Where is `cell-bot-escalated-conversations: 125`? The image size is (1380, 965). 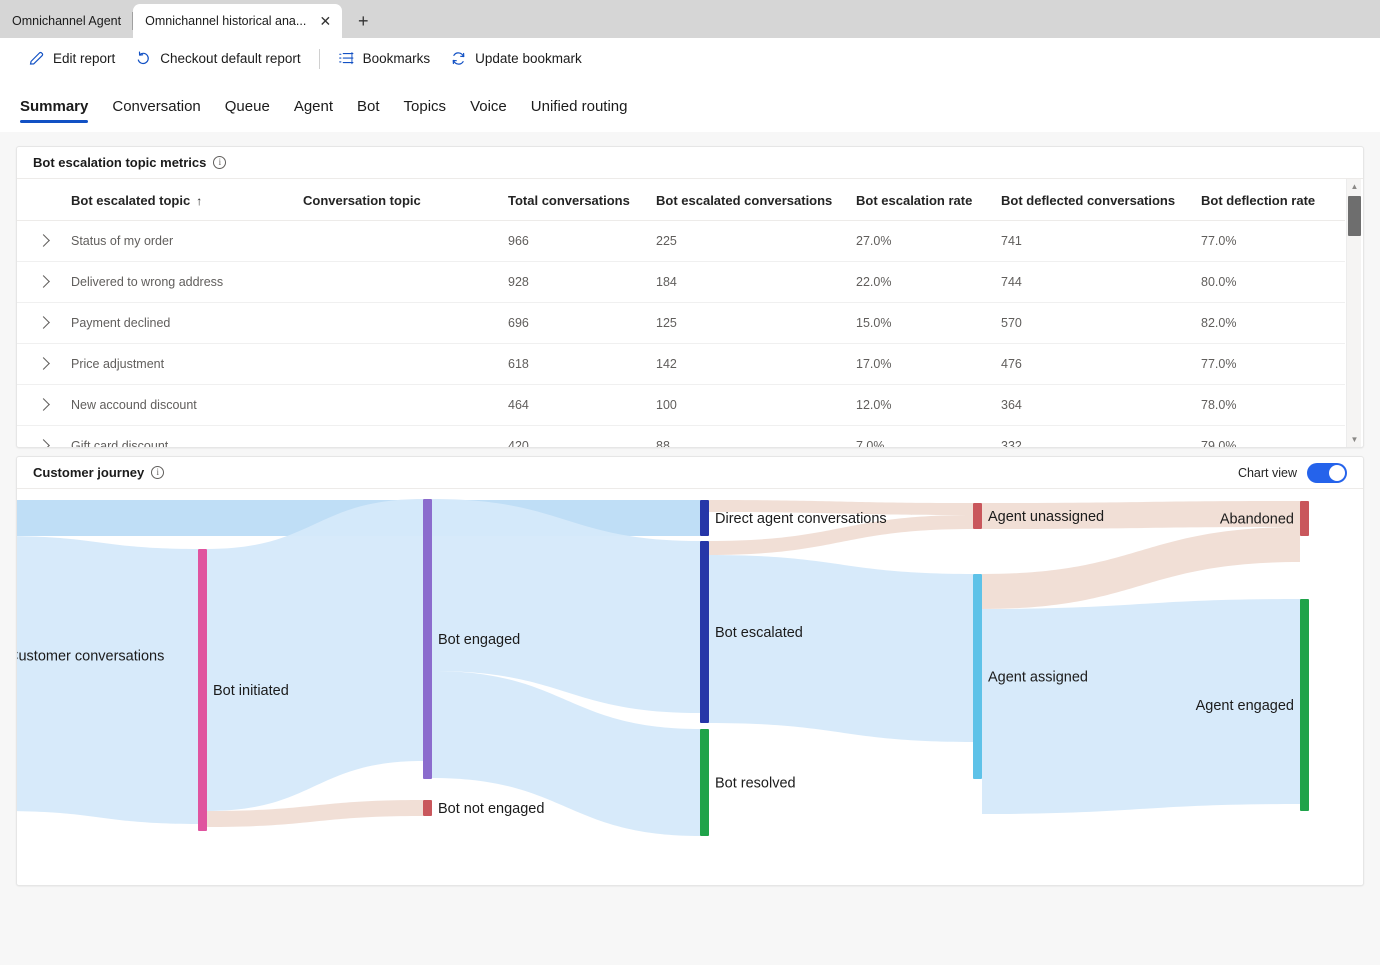 cell-bot-escalated-conversations: 125 is located at coordinates (750, 323).